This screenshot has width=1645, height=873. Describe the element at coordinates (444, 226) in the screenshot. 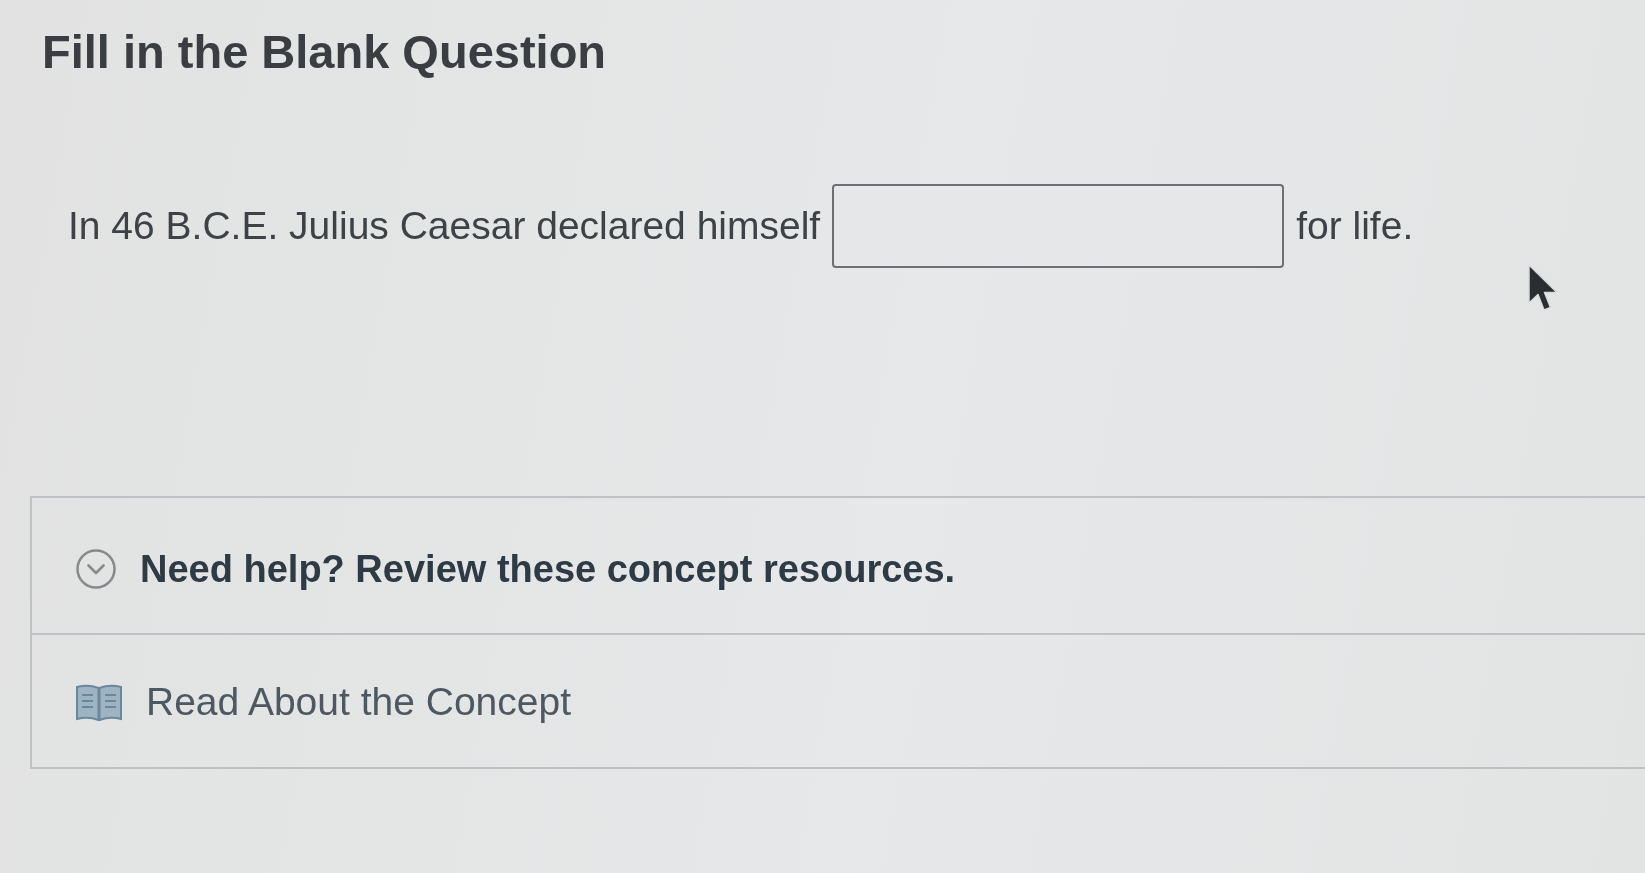

I see `prompt-text: In 46 B.C.E. Julius Caesar declared himself` at that location.